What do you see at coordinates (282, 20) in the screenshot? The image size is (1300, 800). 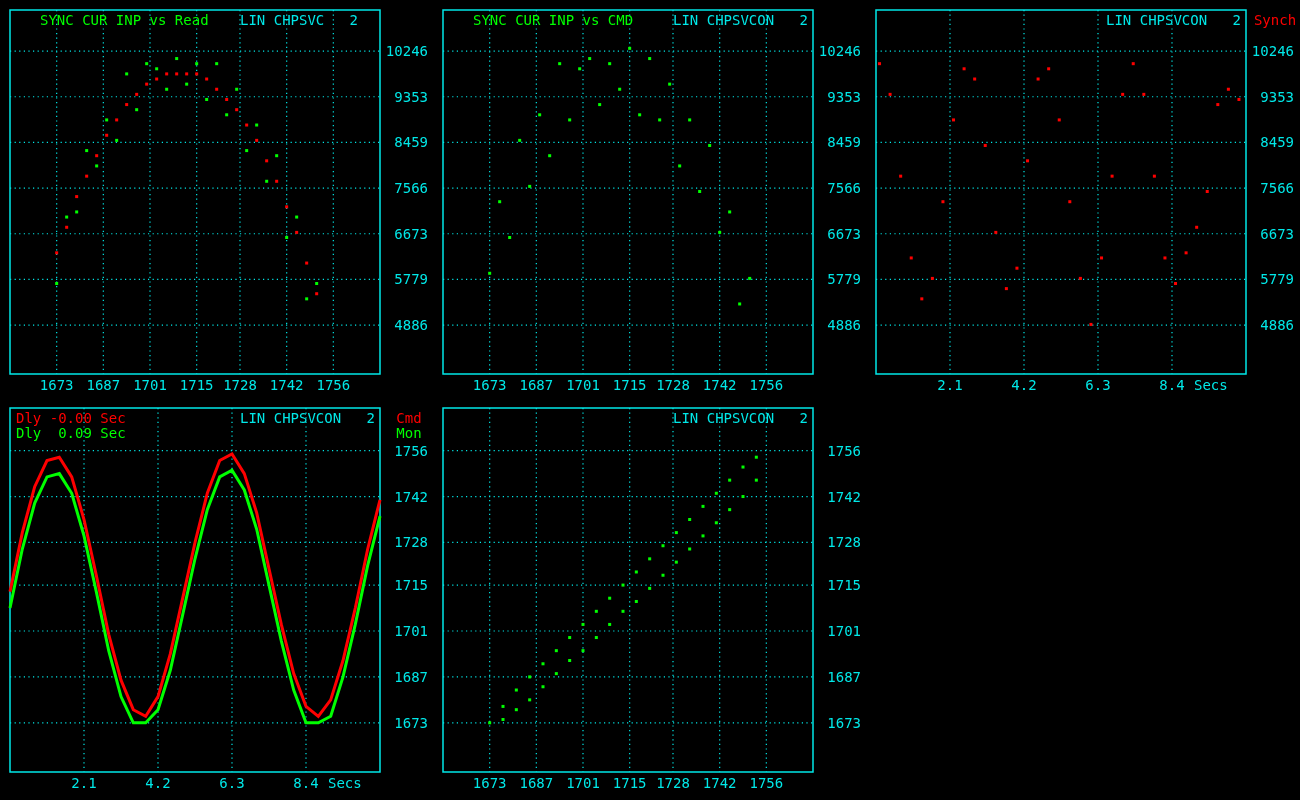 I see `scale-label: LIN CHPSVC` at bounding box center [282, 20].